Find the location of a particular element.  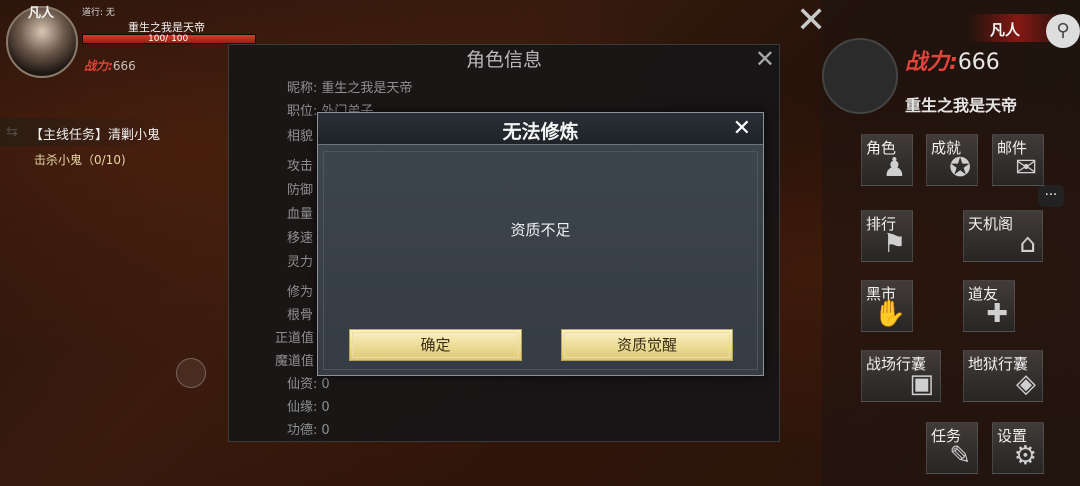

gear-icon: ⚙ is located at coordinates (1025, 456).